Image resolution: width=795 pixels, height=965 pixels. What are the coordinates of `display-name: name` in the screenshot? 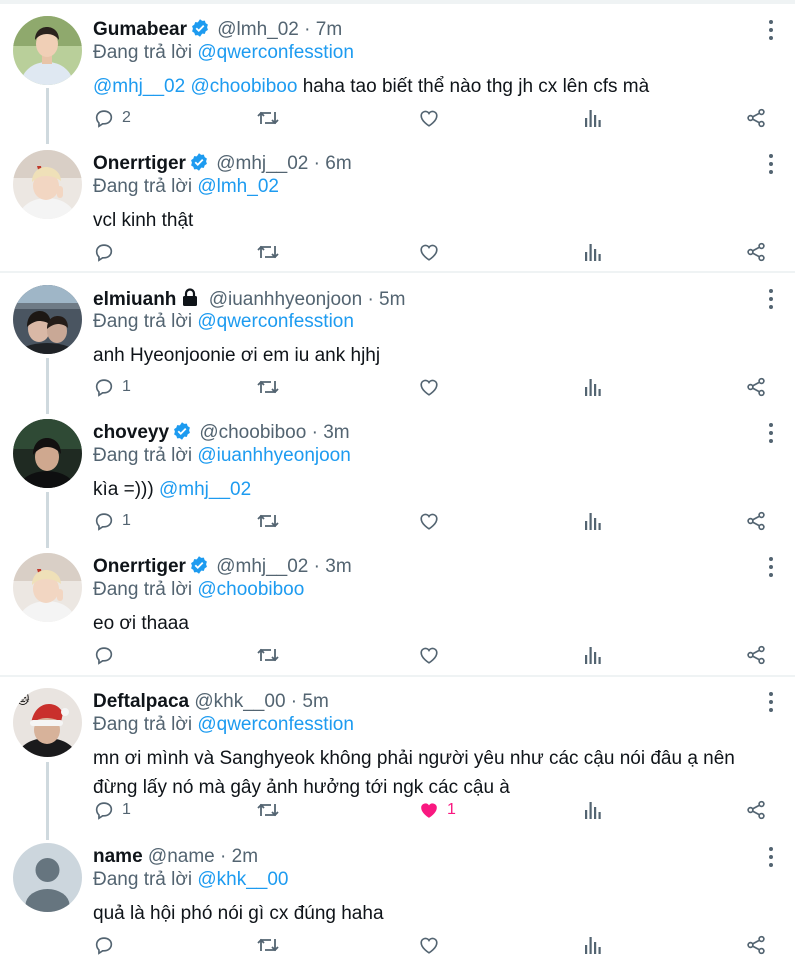 It's located at (118, 856).